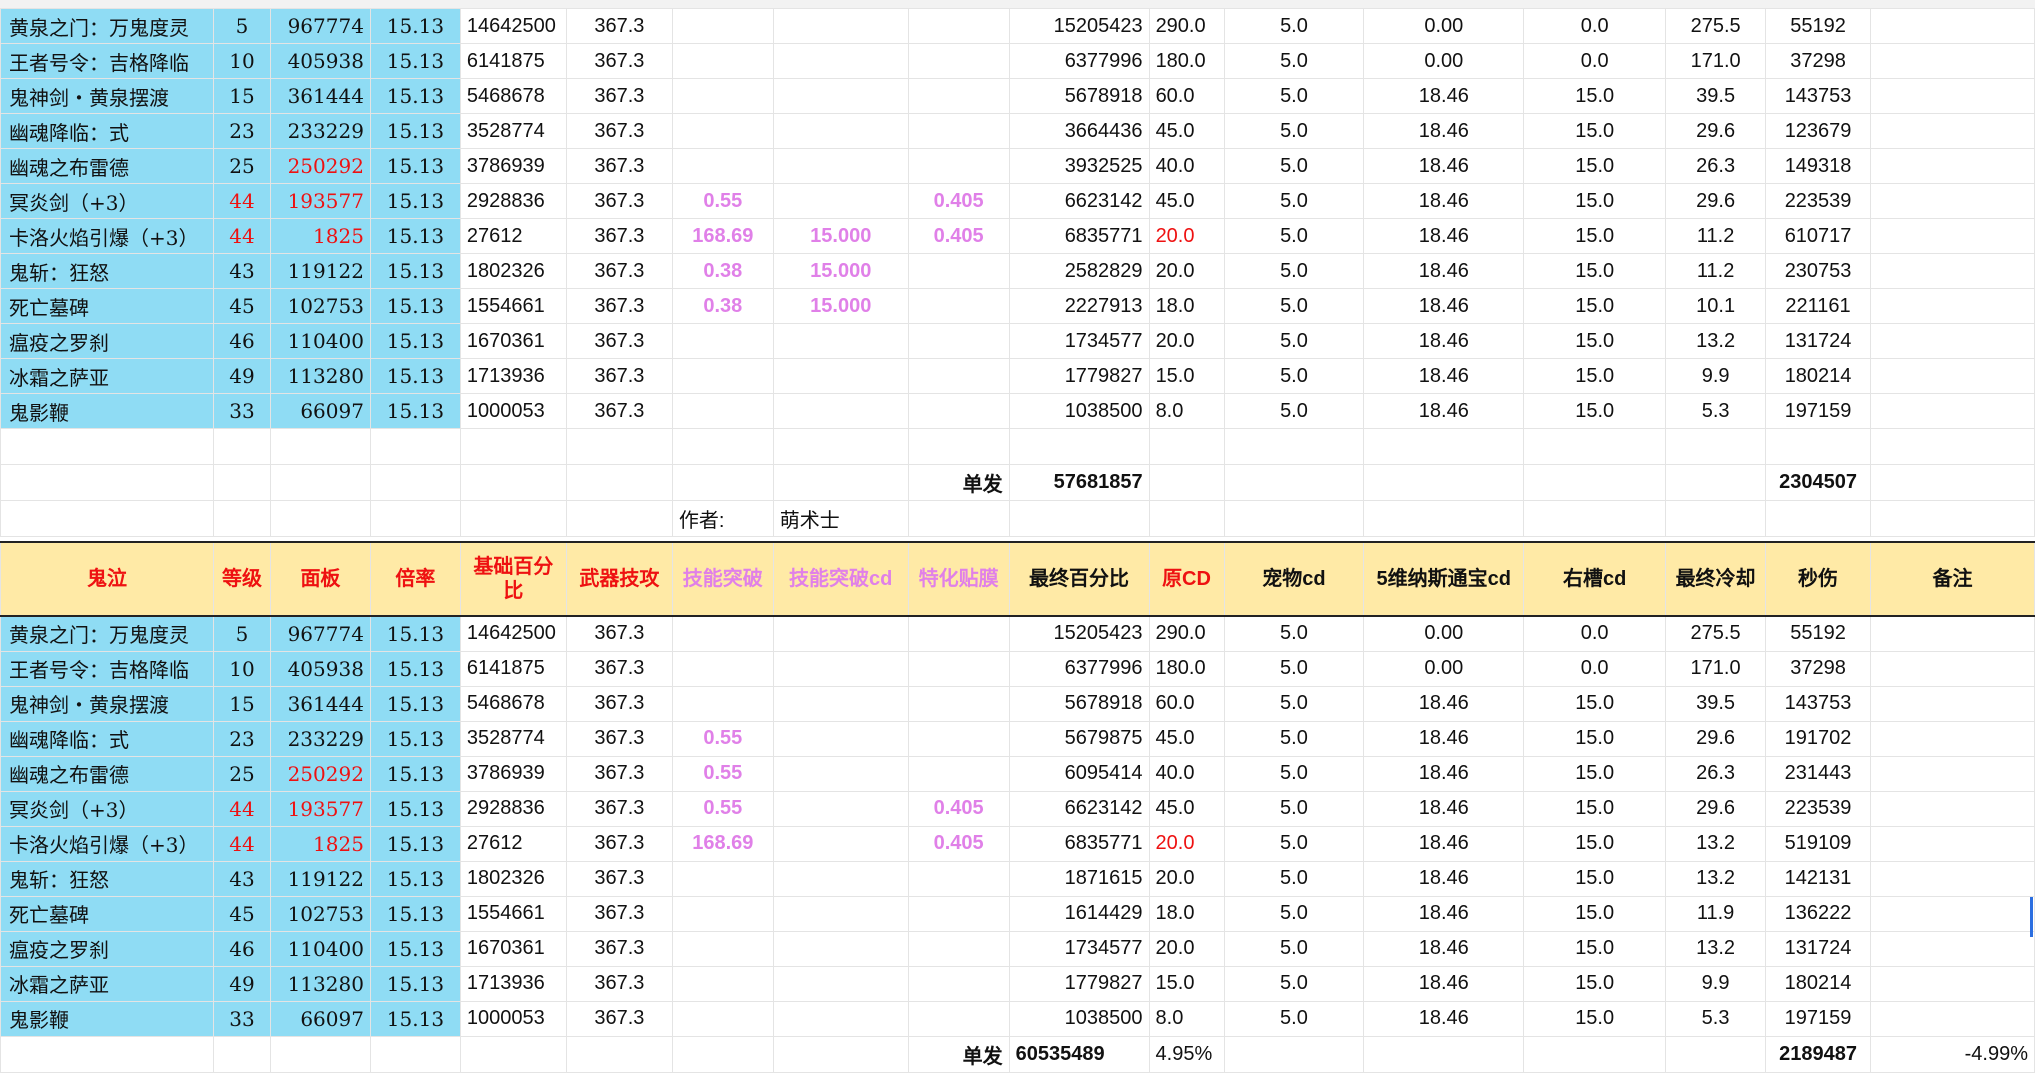 The height and width of the screenshot is (1078, 2035). Describe the element at coordinates (107, 668) in the screenshot. I see `cell-skill-name: 王者号令：吉格降临` at that location.